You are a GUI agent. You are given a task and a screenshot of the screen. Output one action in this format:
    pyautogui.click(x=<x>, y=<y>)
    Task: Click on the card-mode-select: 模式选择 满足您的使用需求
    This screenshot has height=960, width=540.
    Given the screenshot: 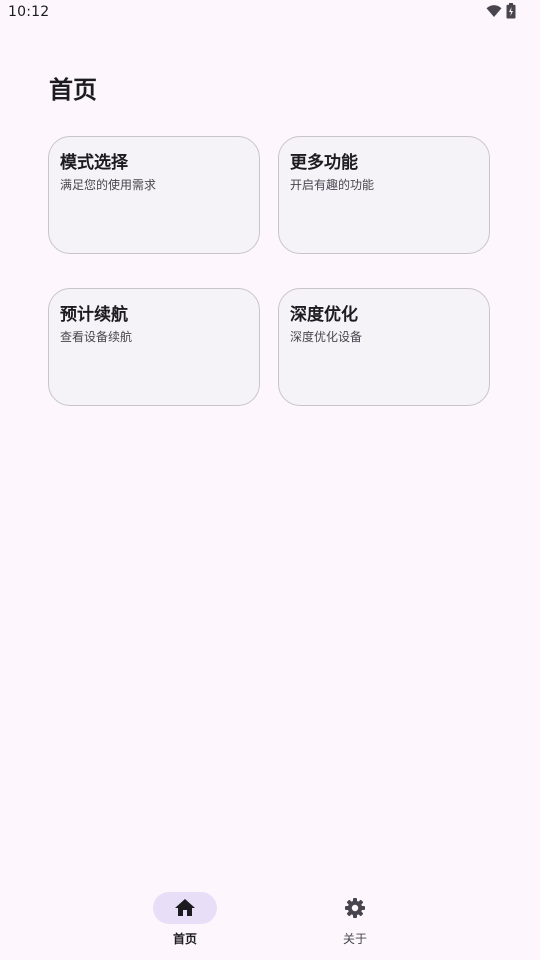 What is the action you would take?
    pyautogui.click(x=154, y=195)
    